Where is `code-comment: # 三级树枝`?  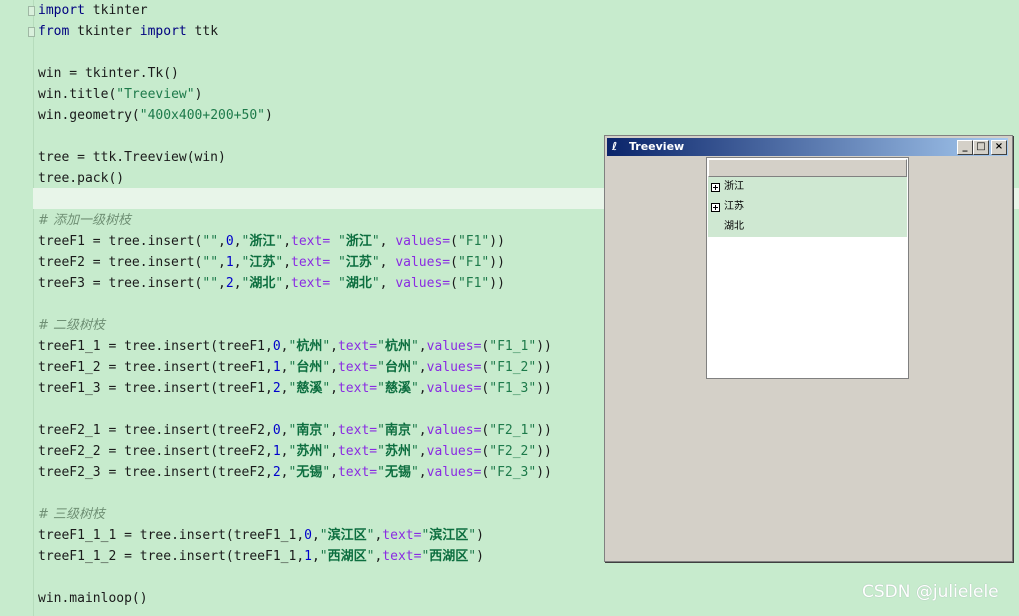
code-comment: # 三级树枝 is located at coordinates (72, 514).